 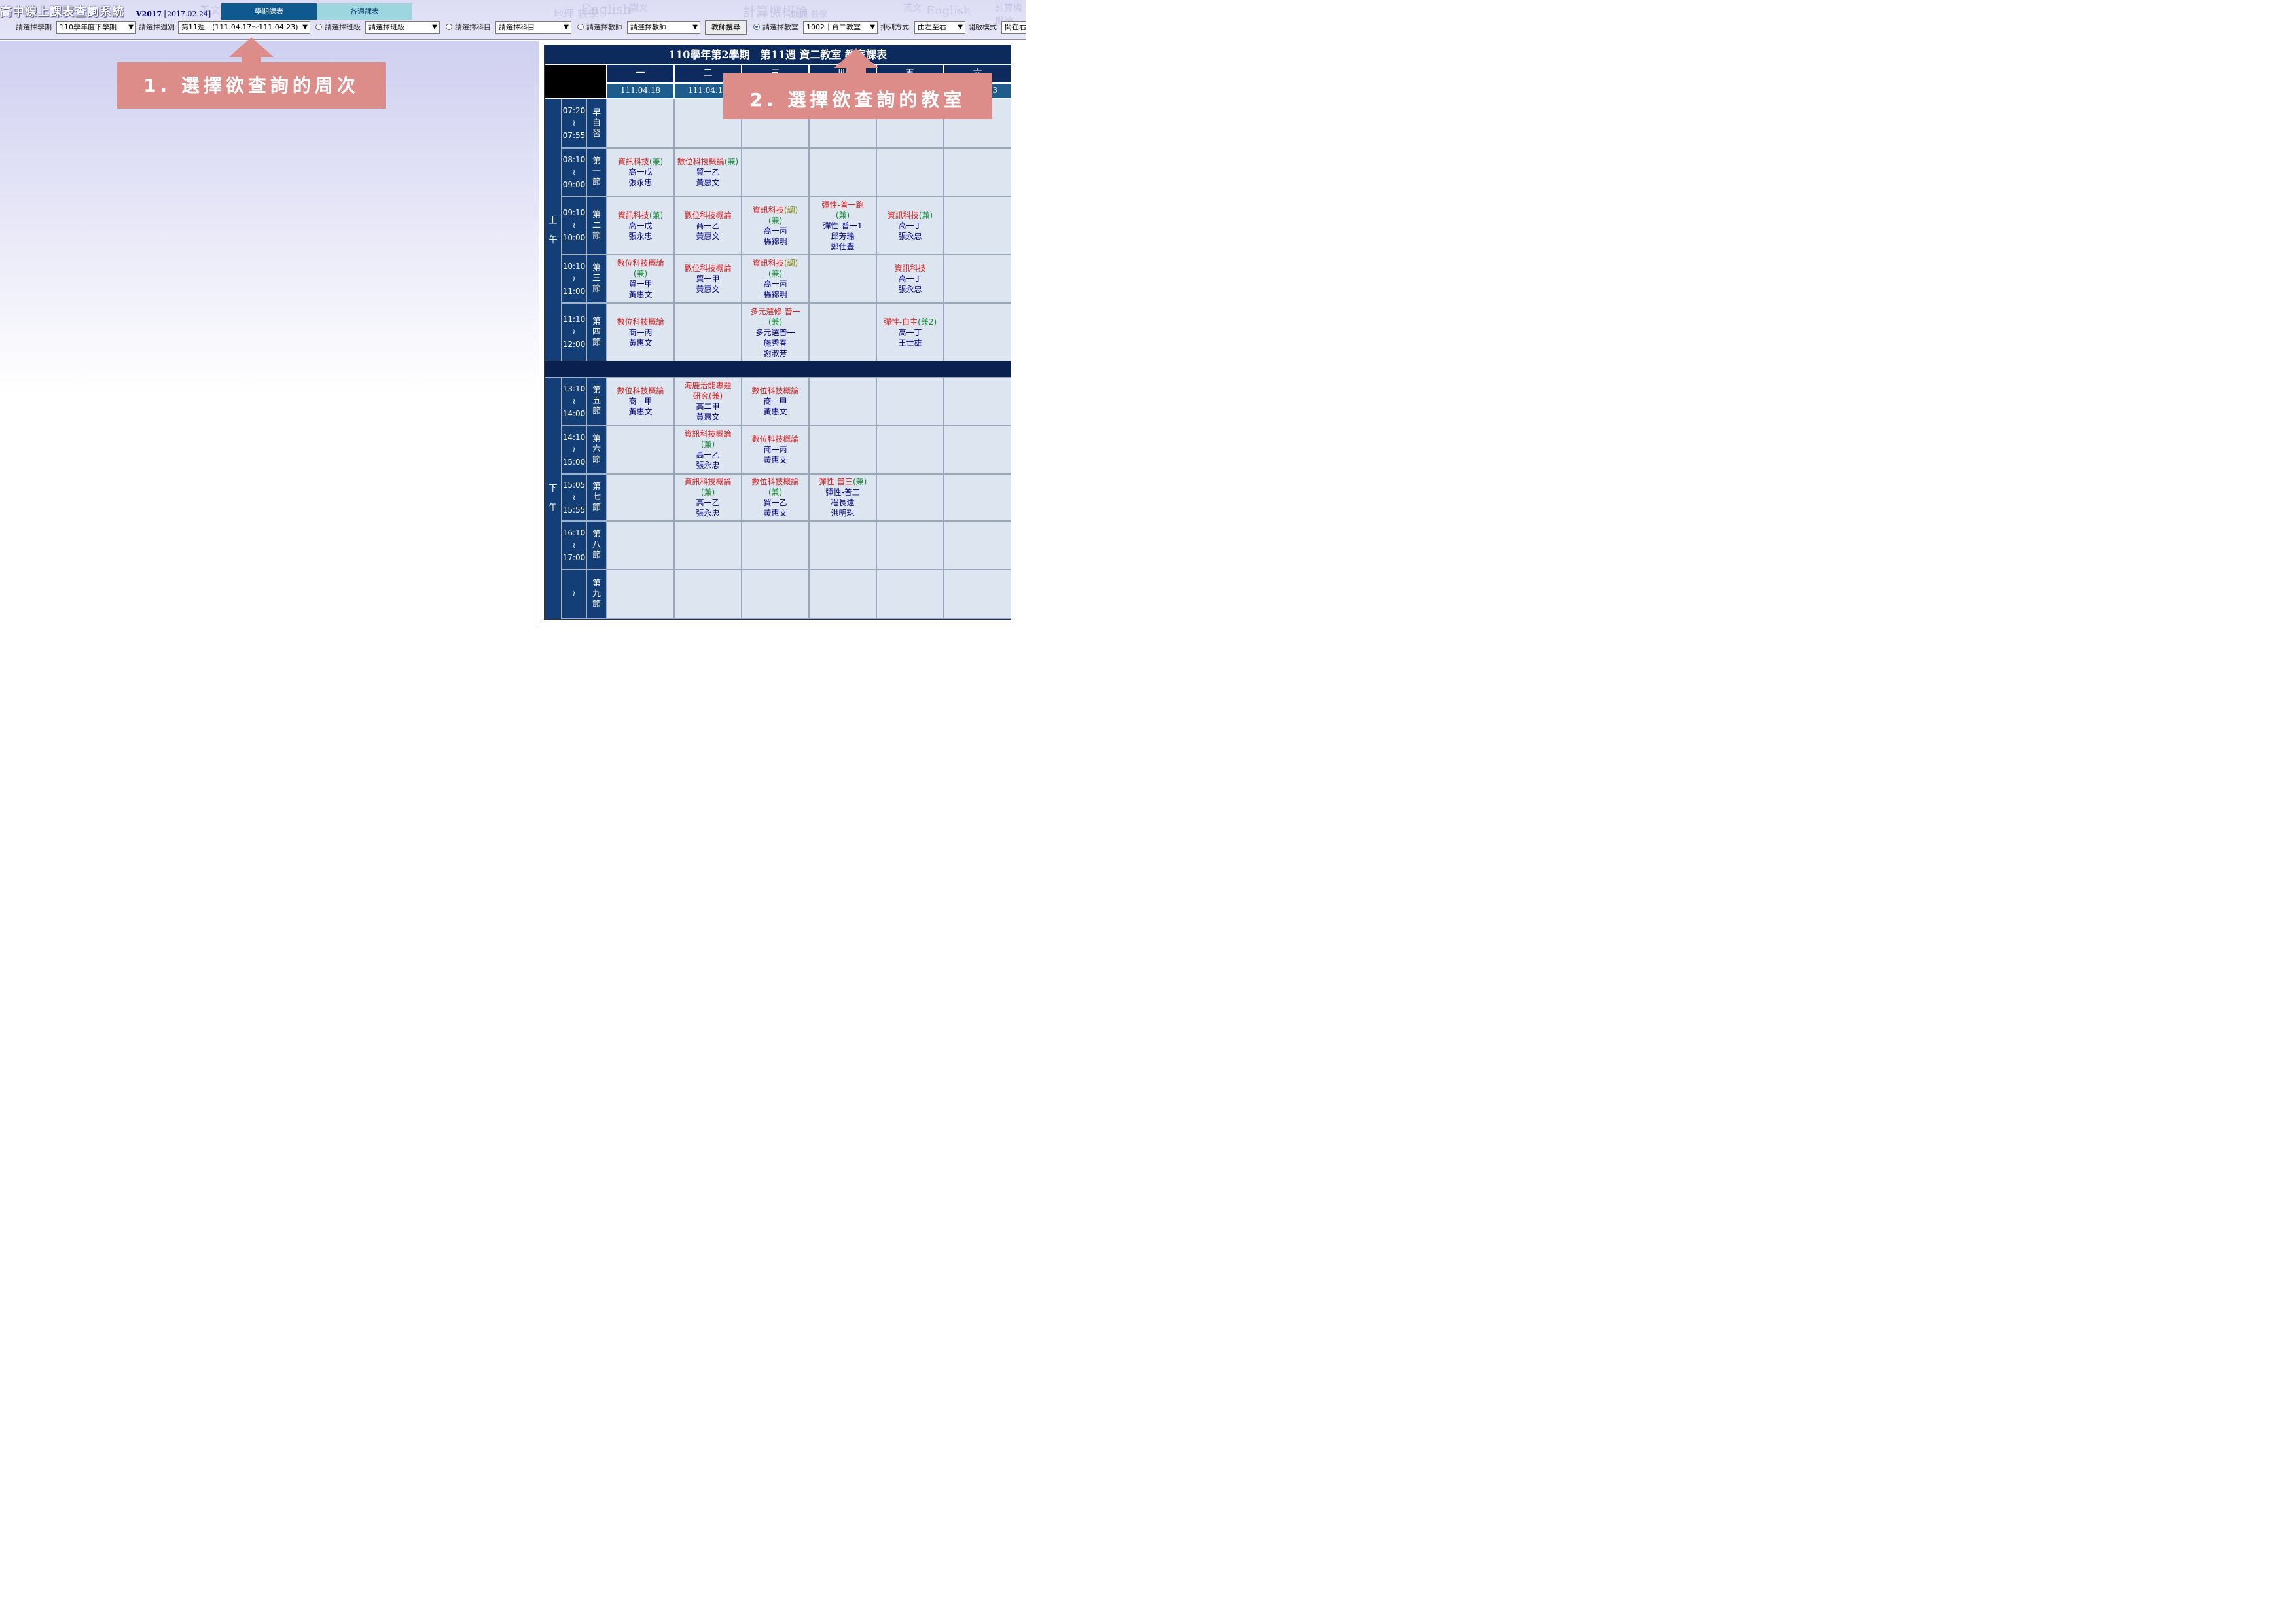 I want to click on period-name: 第七節, so click(x=596, y=498).